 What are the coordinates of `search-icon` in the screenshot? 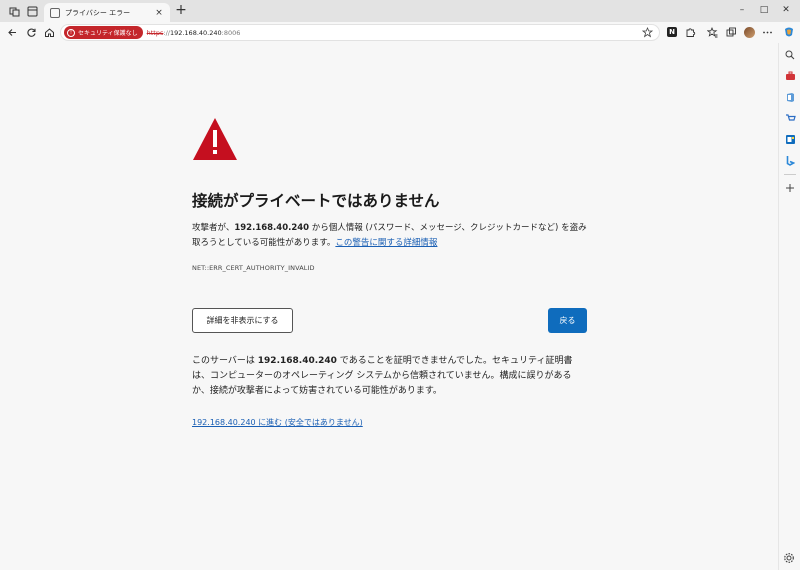 It's located at (790, 55).